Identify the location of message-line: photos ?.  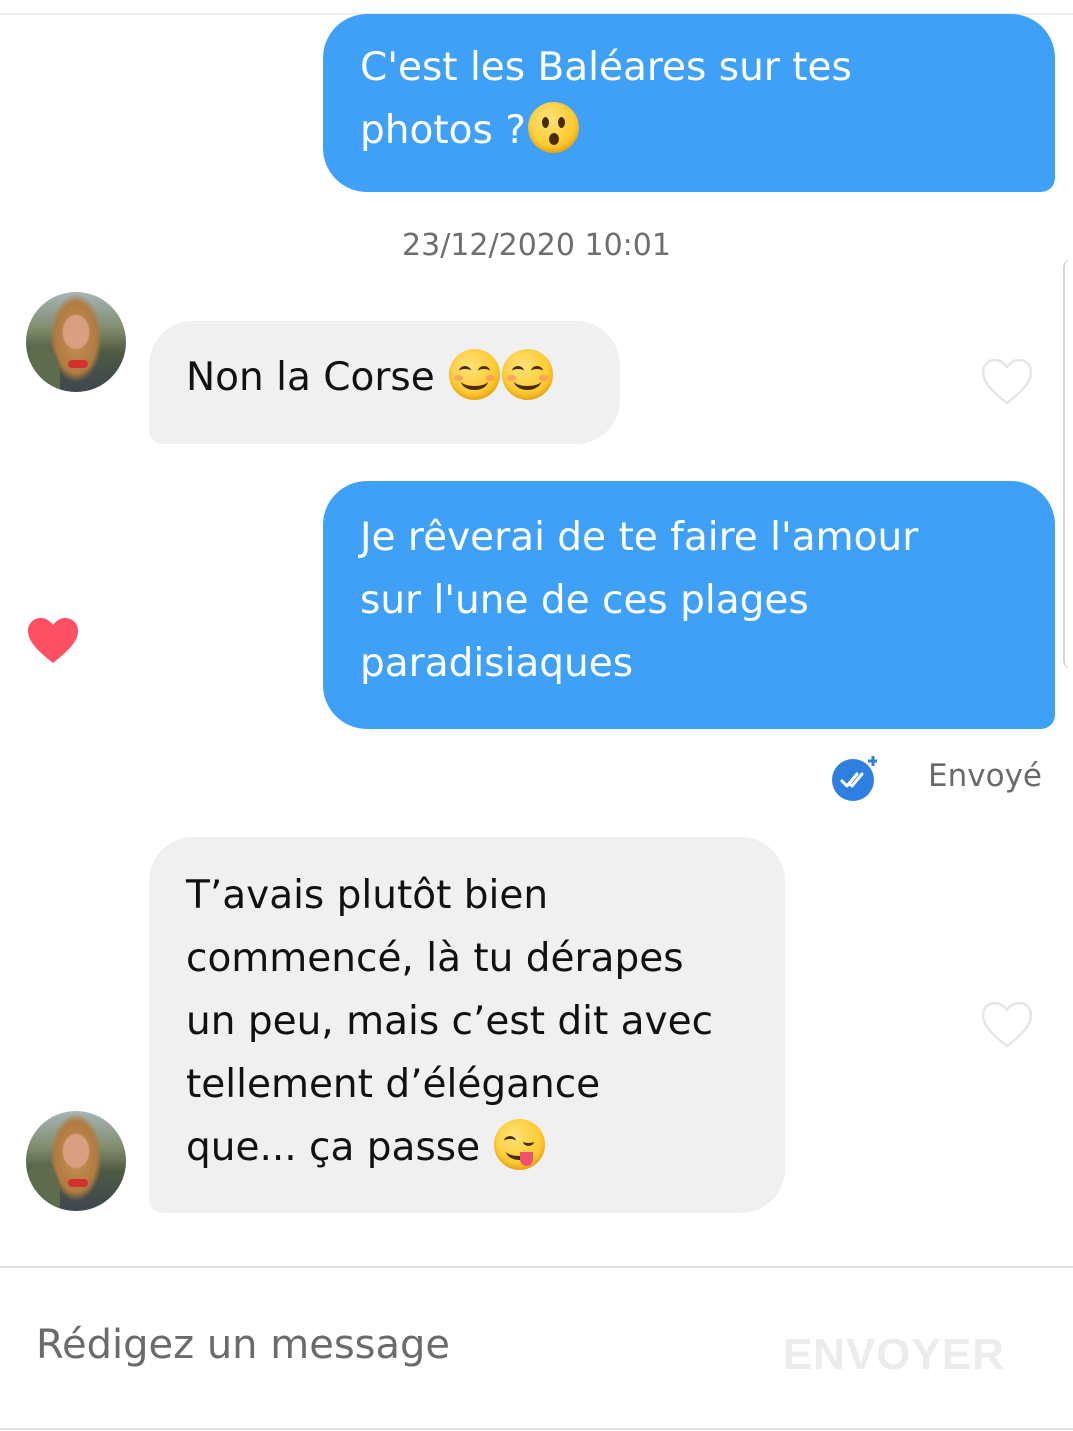
(689, 130).